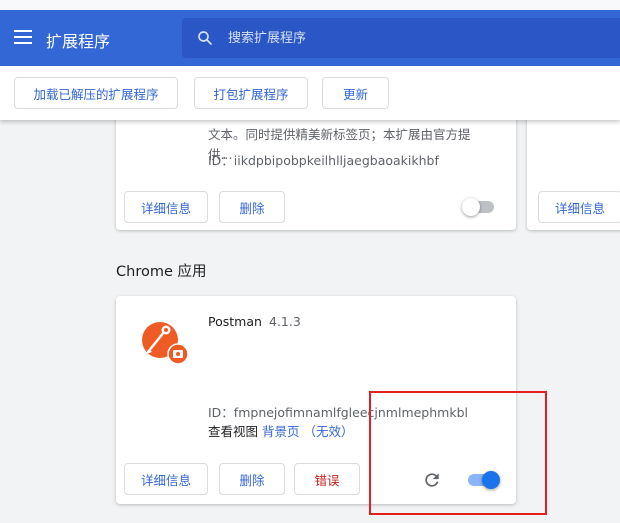 The height and width of the screenshot is (523, 620). What do you see at coordinates (233, 431) in the screenshot?
I see `inspect-views-label: 查看视图` at bounding box center [233, 431].